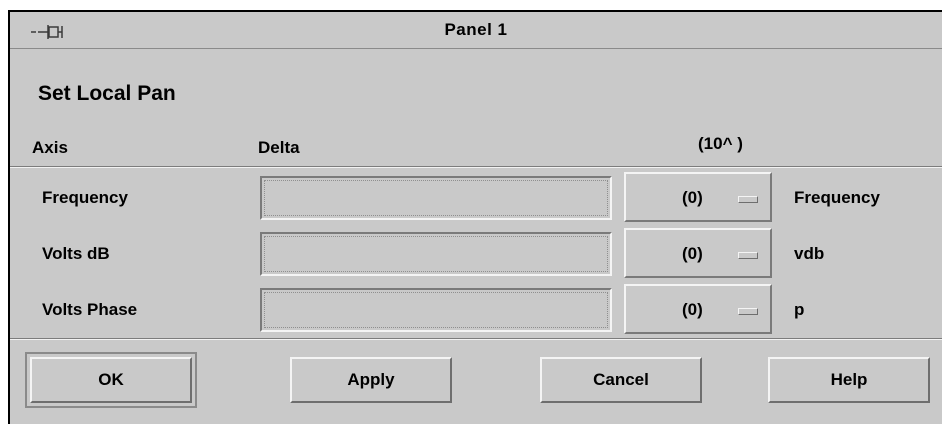 The width and height of the screenshot is (942, 424). I want to click on frequency-unit: Frequency, so click(837, 197).